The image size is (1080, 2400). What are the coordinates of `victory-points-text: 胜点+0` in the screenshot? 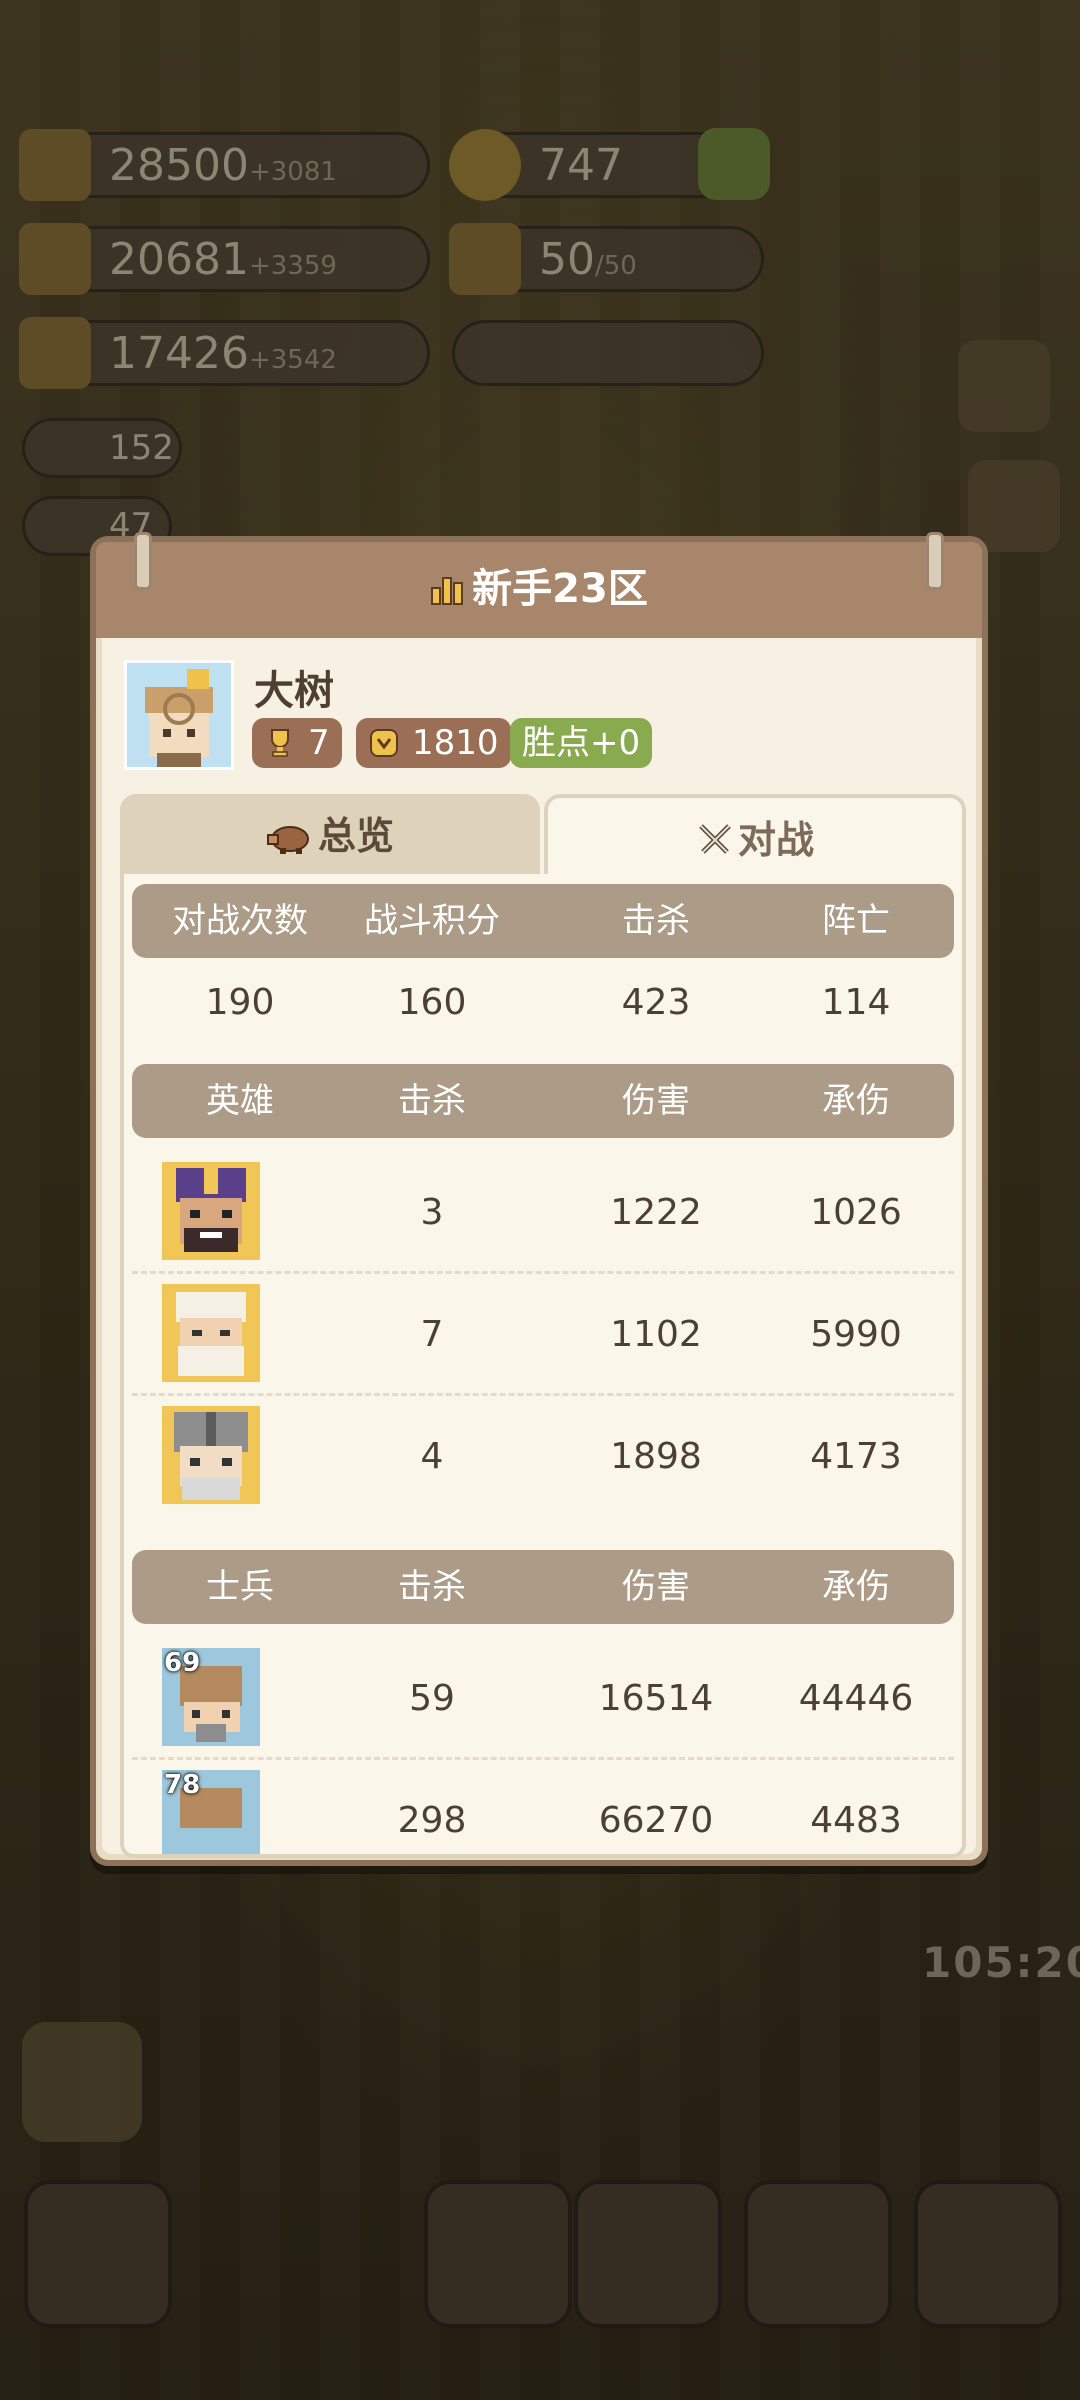 It's located at (581, 743).